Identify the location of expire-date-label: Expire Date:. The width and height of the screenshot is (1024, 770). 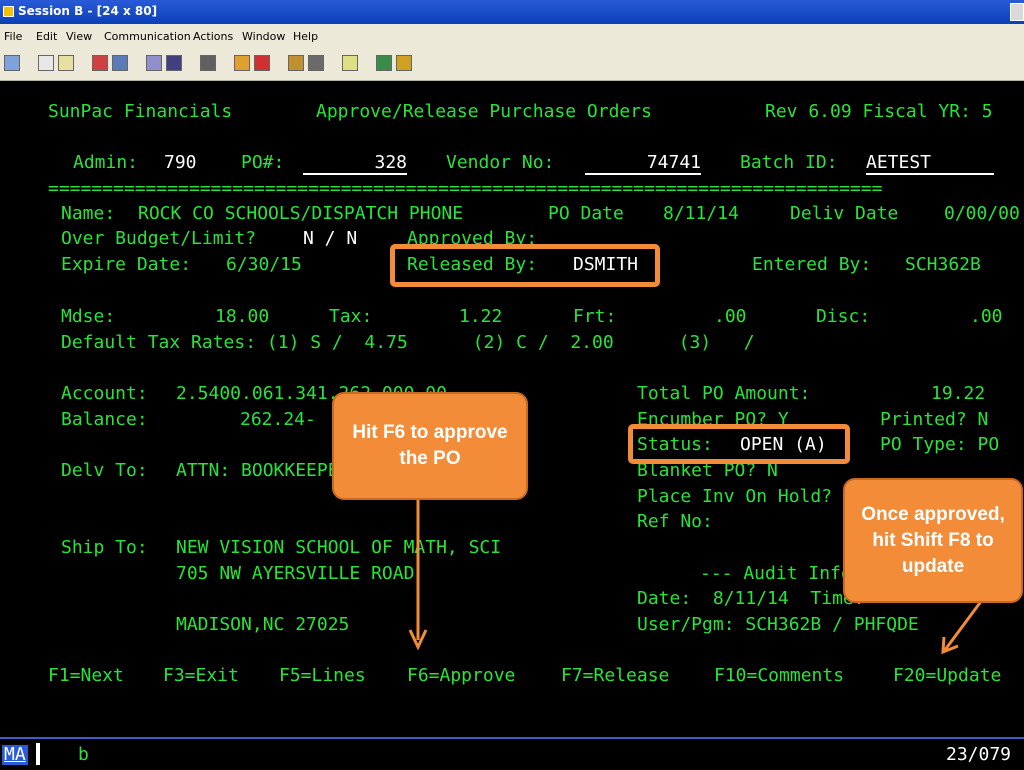
(126, 264).